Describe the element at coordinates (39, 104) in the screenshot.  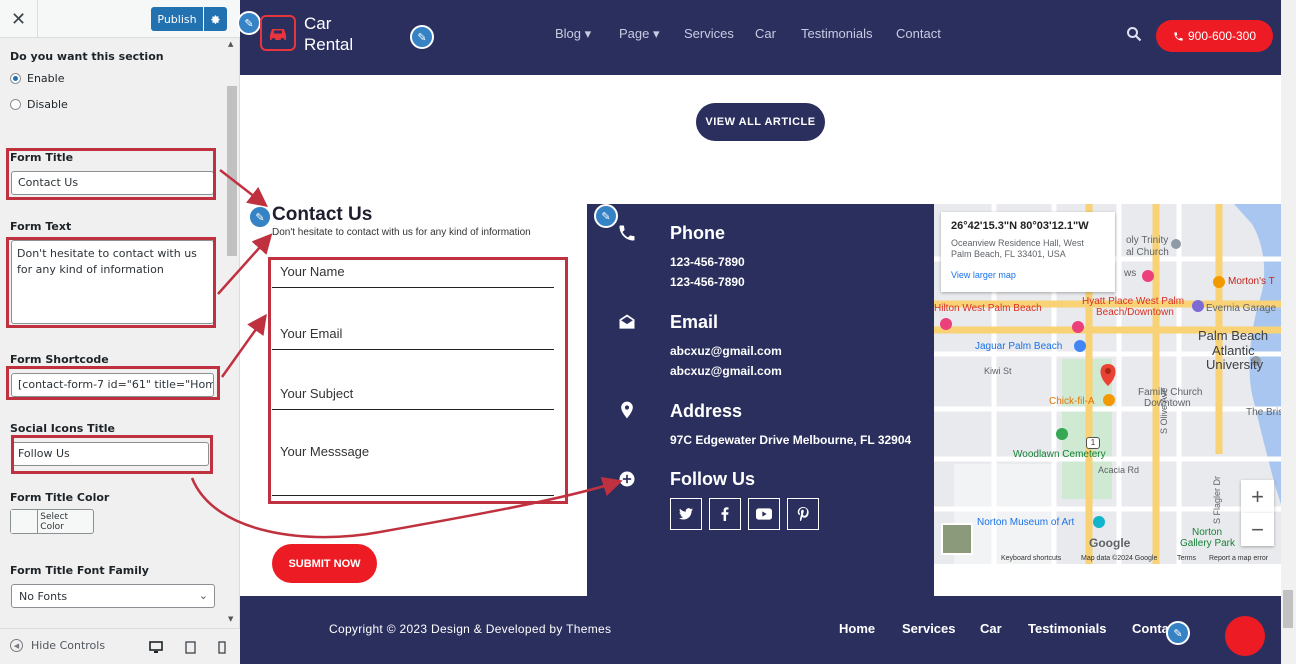
I see `disable-radio: Disable` at that location.